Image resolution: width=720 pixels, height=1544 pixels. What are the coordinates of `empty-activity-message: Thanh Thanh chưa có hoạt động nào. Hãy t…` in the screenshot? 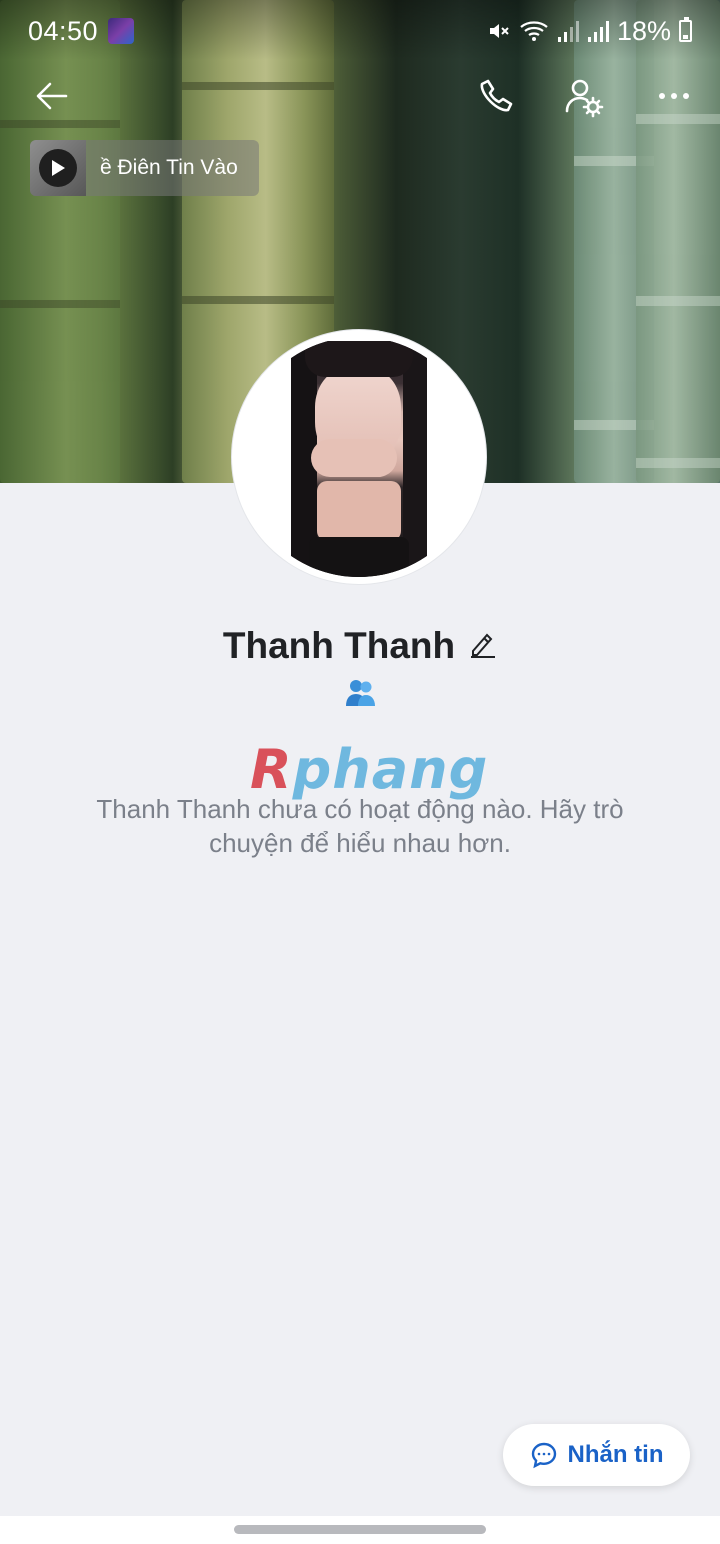 It's located at (360, 826).